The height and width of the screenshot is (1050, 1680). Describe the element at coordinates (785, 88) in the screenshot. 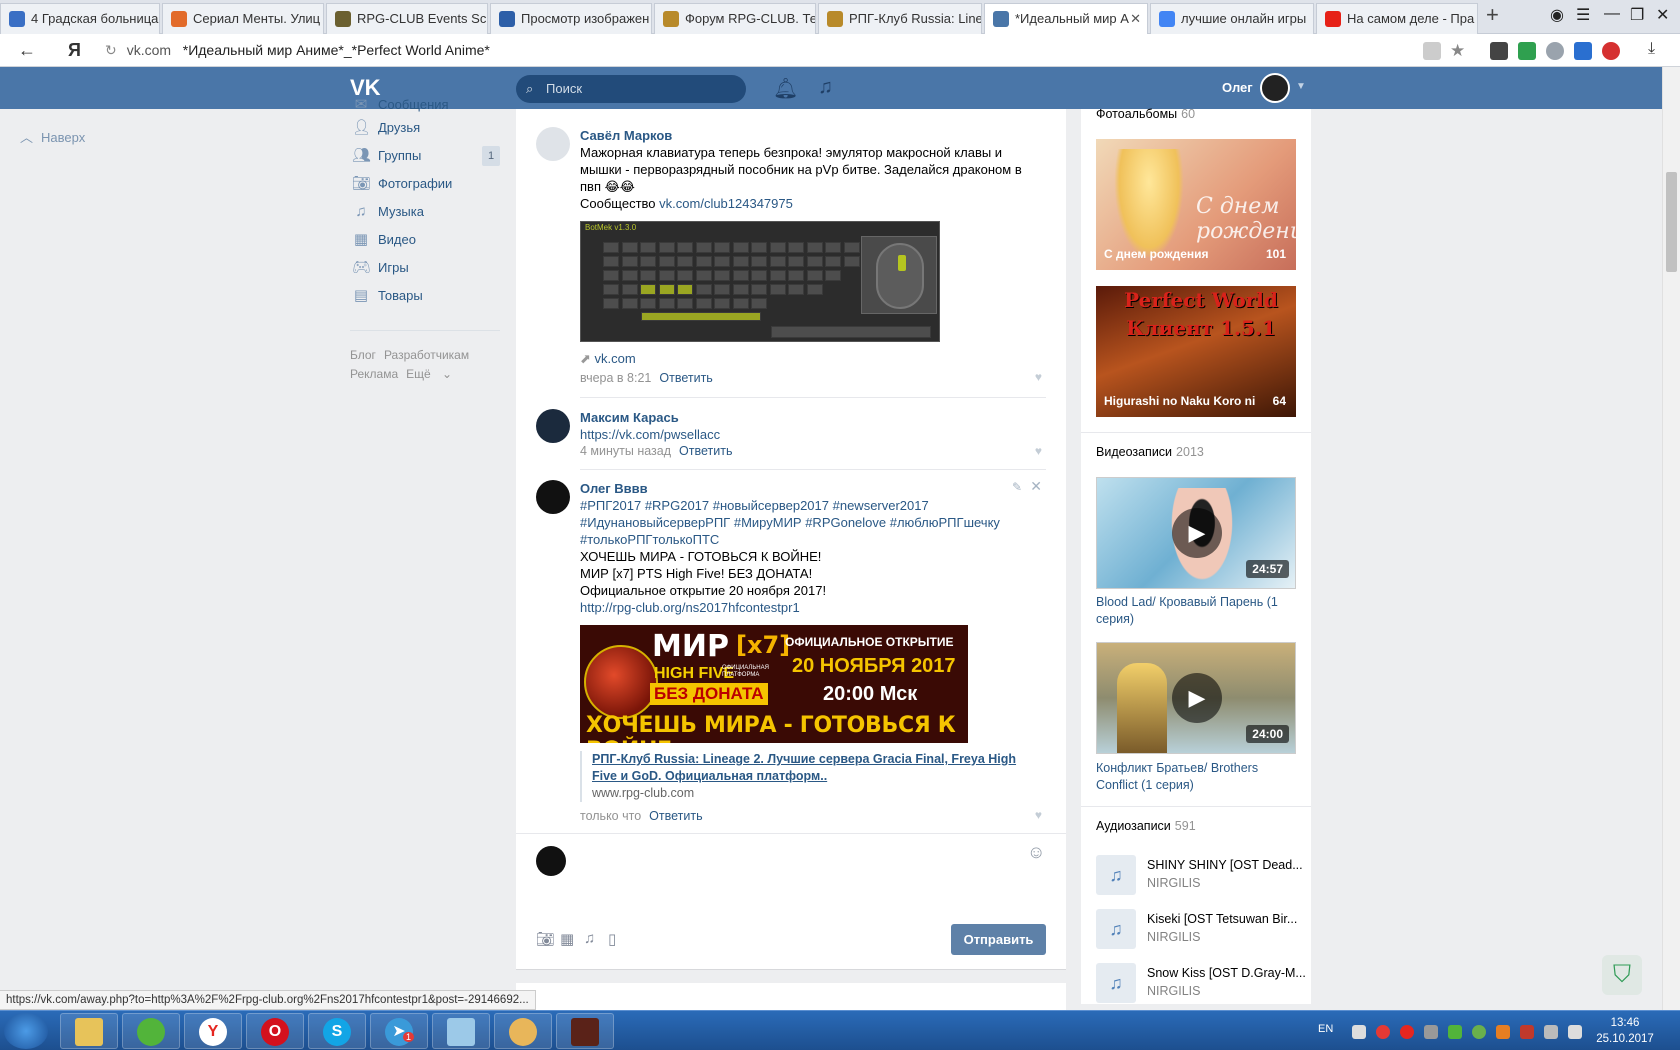

I see `bell-icon: 🔔︎` at that location.